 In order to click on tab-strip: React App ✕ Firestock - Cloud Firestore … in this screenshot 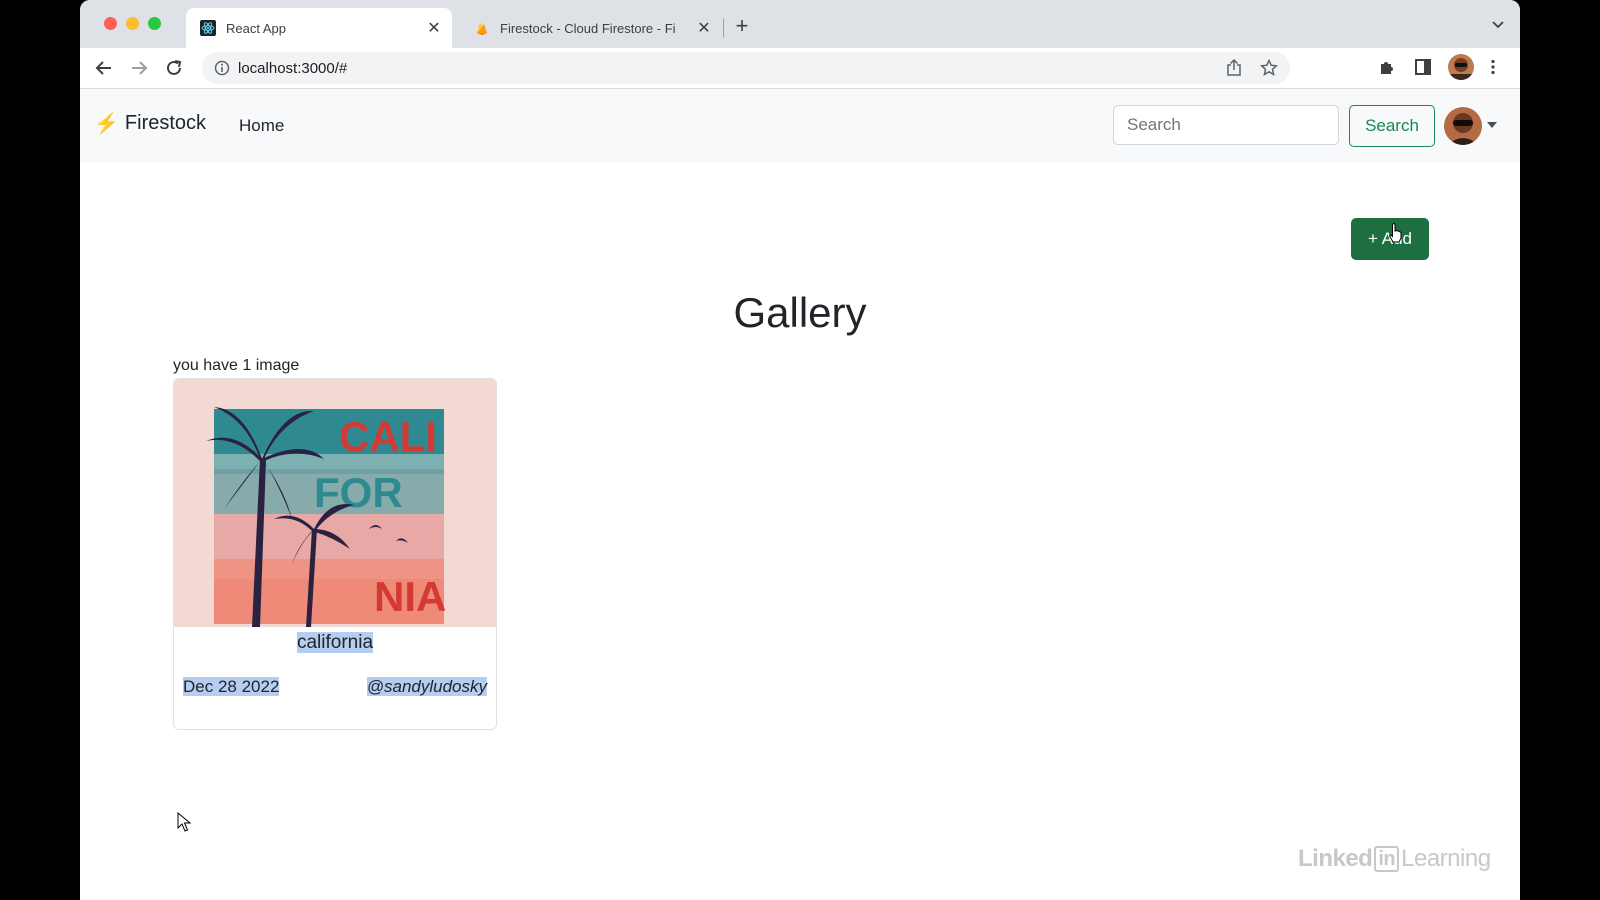, I will do `click(800, 24)`.